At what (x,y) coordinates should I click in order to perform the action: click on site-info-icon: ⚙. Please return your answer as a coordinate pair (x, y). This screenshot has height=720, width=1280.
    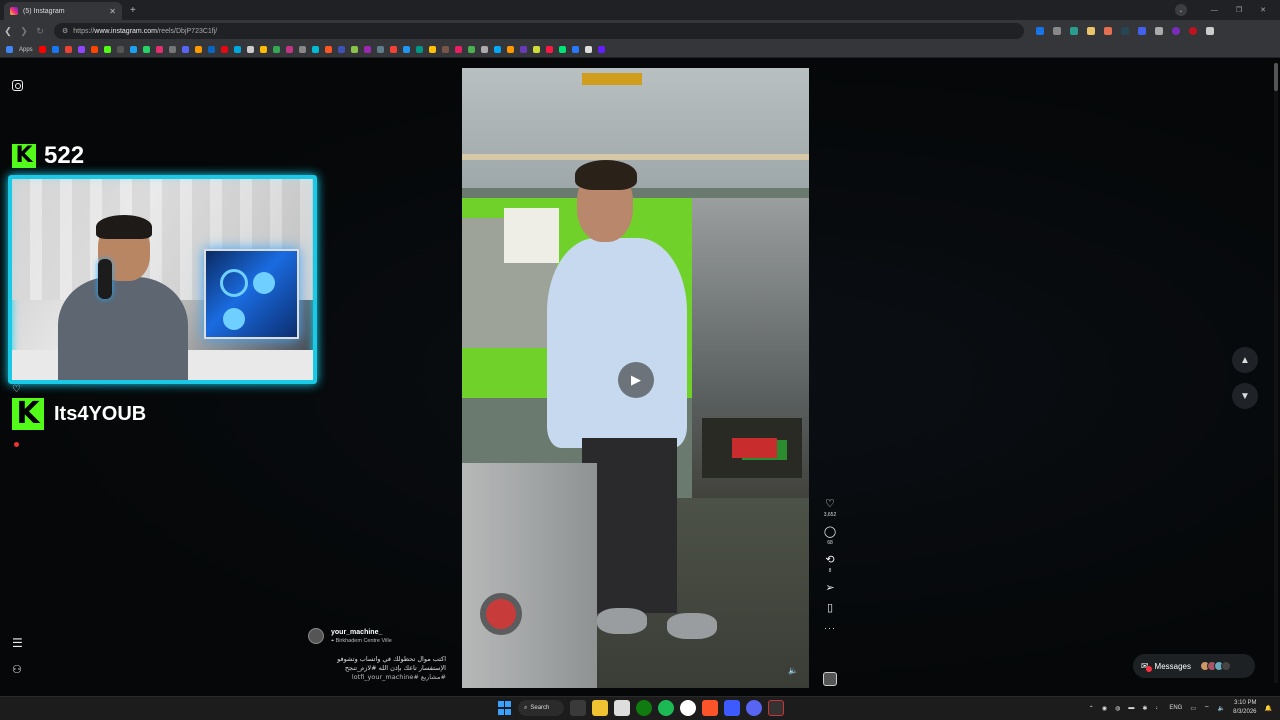
    Looking at the image, I should click on (65, 31).